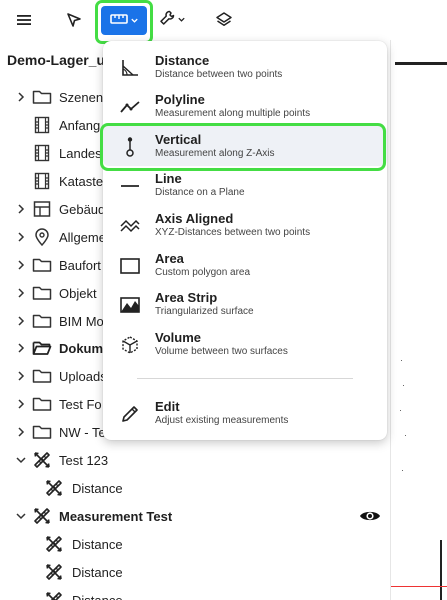 This screenshot has height=600, width=447. What do you see at coordinates (130, 68) in the screenshot?
I see `distance-angle-icon` at bounding box center [130, 68].